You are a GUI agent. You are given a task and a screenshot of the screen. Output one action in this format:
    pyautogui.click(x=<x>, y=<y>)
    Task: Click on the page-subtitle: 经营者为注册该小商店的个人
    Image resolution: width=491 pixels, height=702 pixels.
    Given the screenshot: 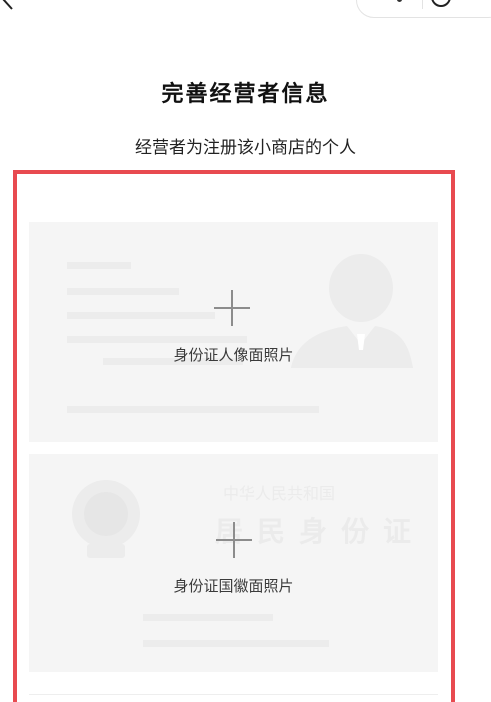 What is the action you would take?
    pyautogui.click(x=245, y=148)
    